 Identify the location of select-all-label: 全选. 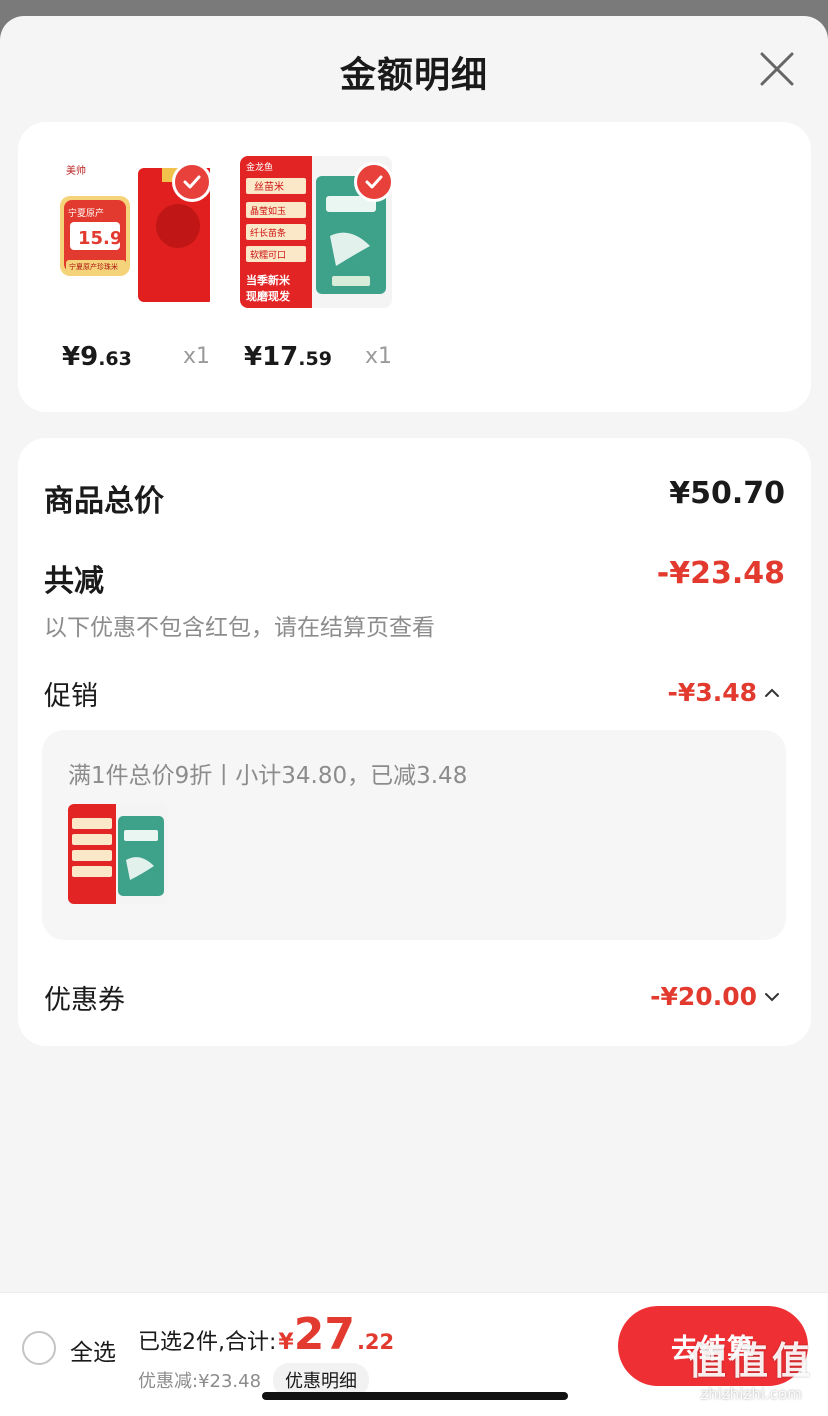
(93, 1350).